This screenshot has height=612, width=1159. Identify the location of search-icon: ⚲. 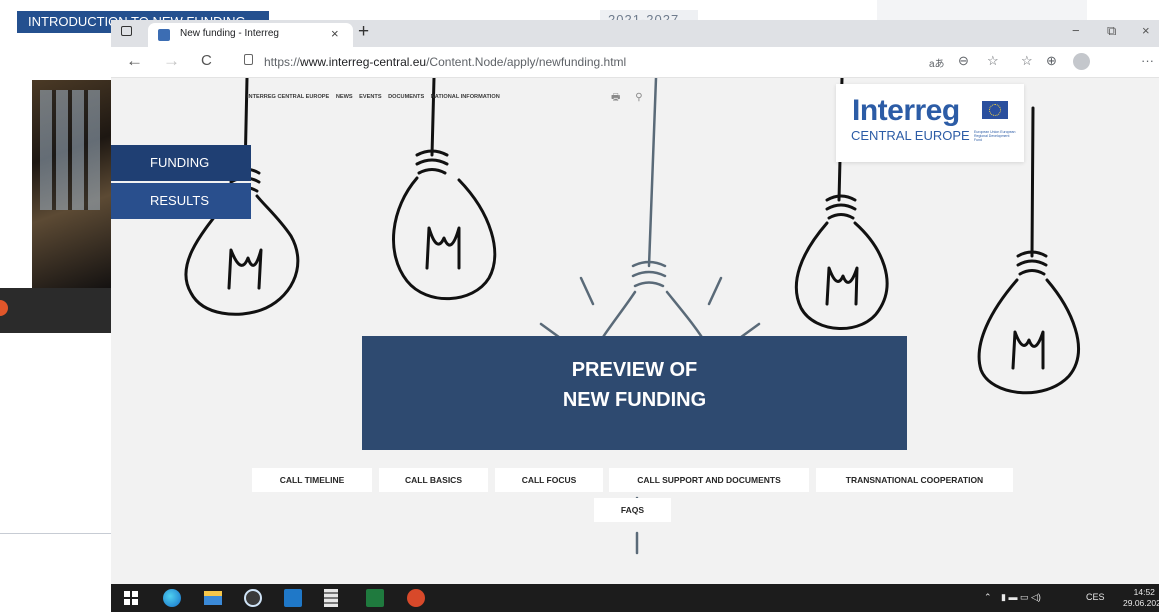
(638, 97).